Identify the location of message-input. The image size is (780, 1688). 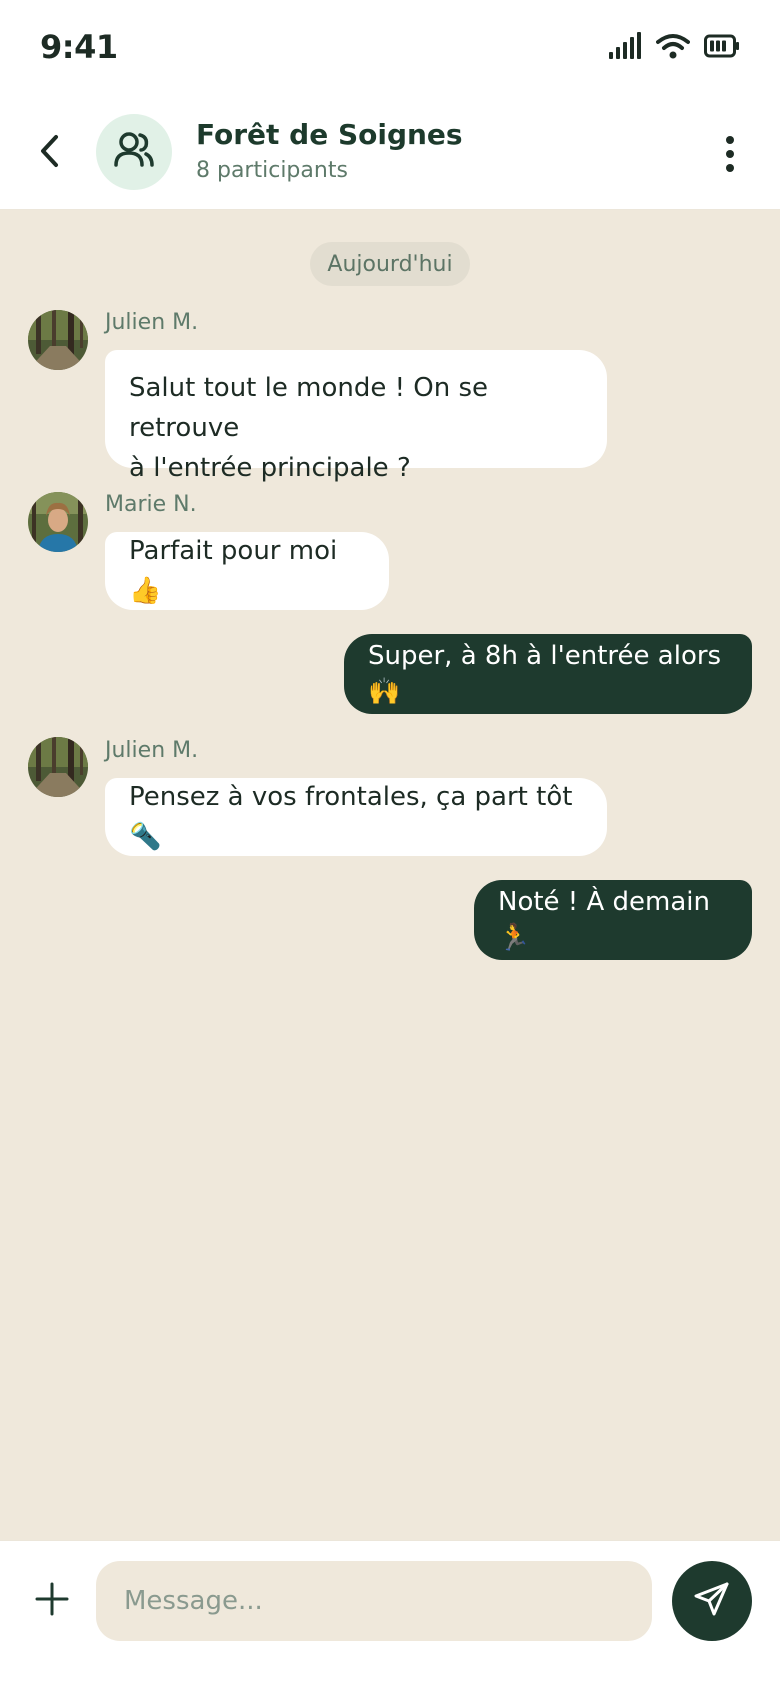
(374, 1601).